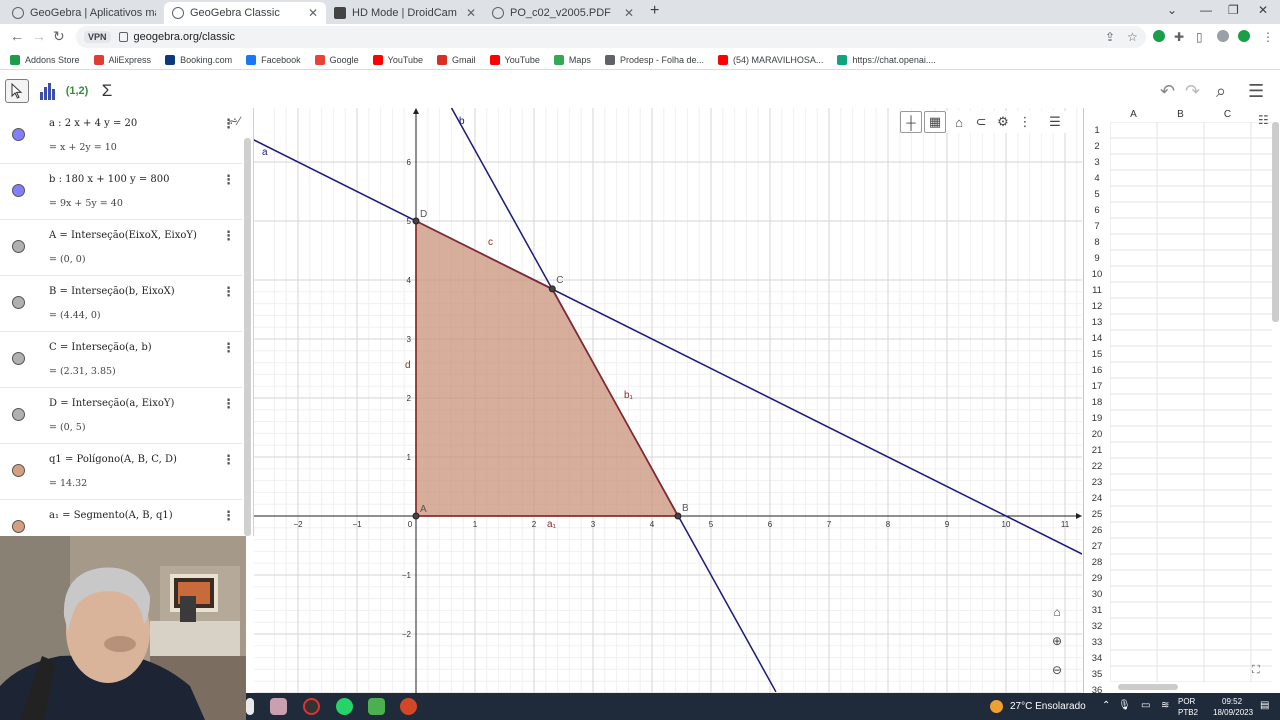  I want to click on clock-date: 18/09/2023, so click(1233, 712).